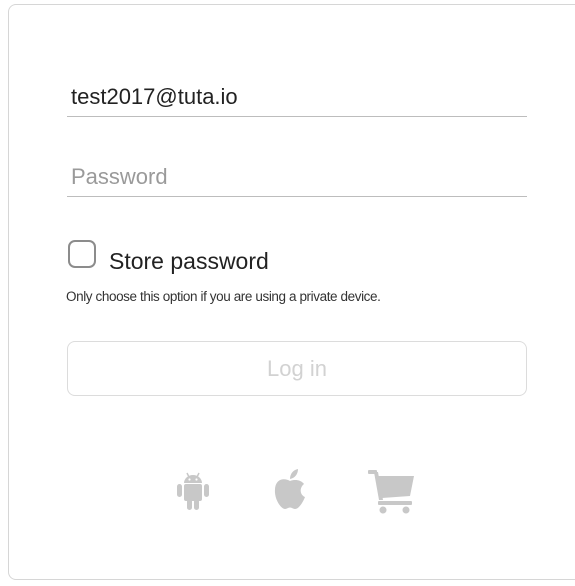 This screenshot has height=586, width=575. What do you see at coordinates (193, 493) in the screenshot?
I see `android-icon` at bounding box center [193, 493].